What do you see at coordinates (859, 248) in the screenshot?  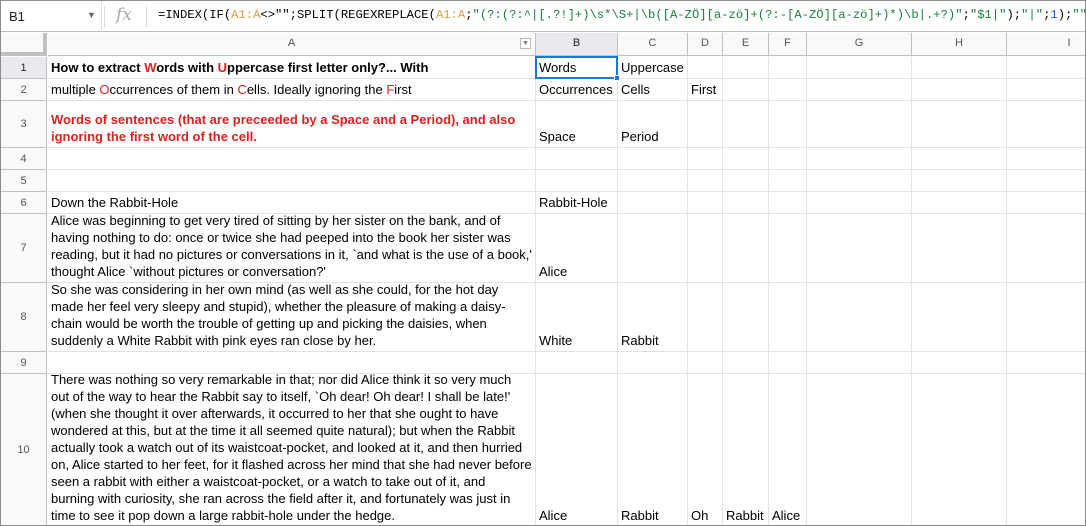 I see `cell-g7` at bounding box center [859, 248].